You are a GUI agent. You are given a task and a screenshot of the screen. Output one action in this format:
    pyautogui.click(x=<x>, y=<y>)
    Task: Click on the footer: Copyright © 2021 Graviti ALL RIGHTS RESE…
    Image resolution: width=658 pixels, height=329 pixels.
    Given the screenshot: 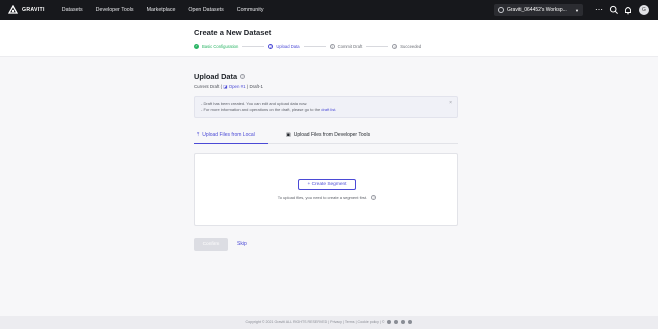 What is the action you would take?
    pyautogui.click(x=329, y=322)
    